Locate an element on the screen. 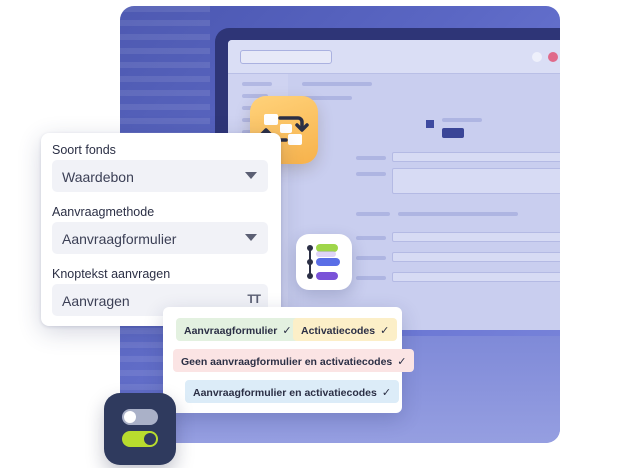 This screenshot has height=468, width=625. screen-topbar is located at coordinates (394, 57).